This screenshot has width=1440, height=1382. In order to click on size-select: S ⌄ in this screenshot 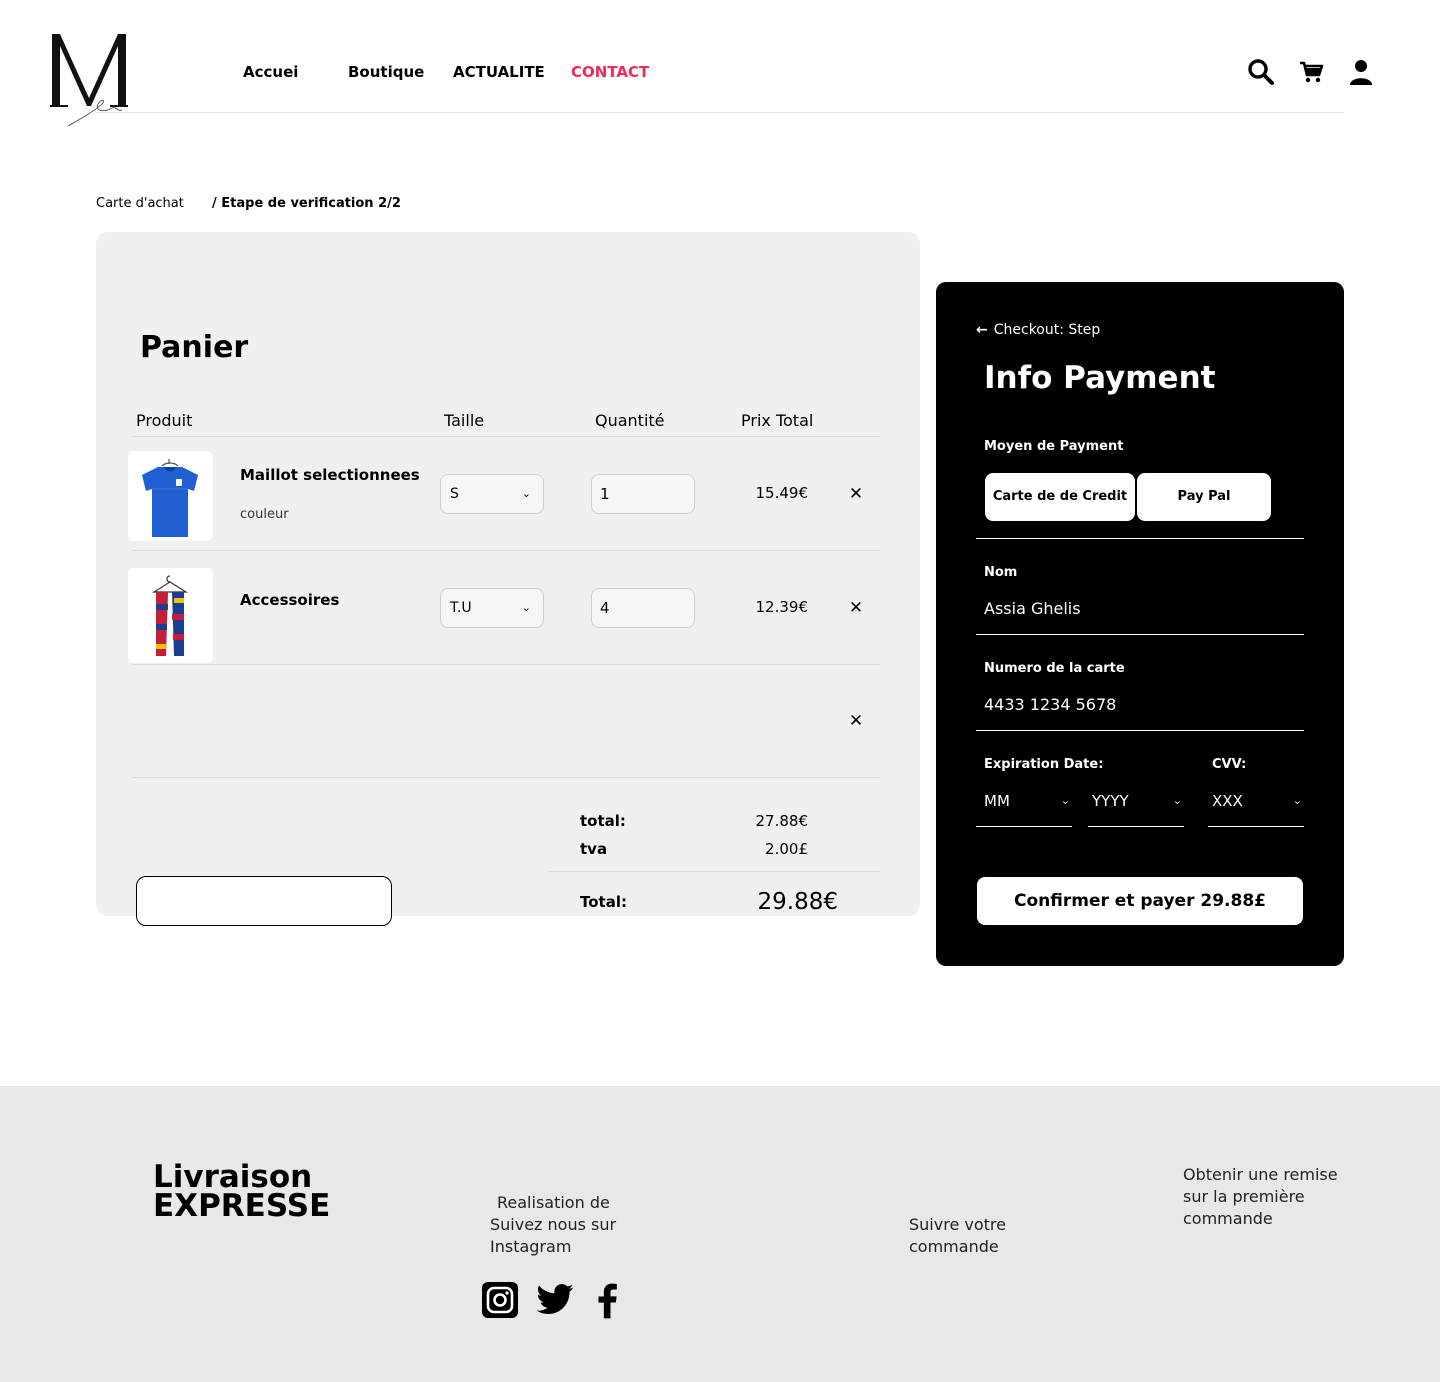, I will do `click(492, 494)`.